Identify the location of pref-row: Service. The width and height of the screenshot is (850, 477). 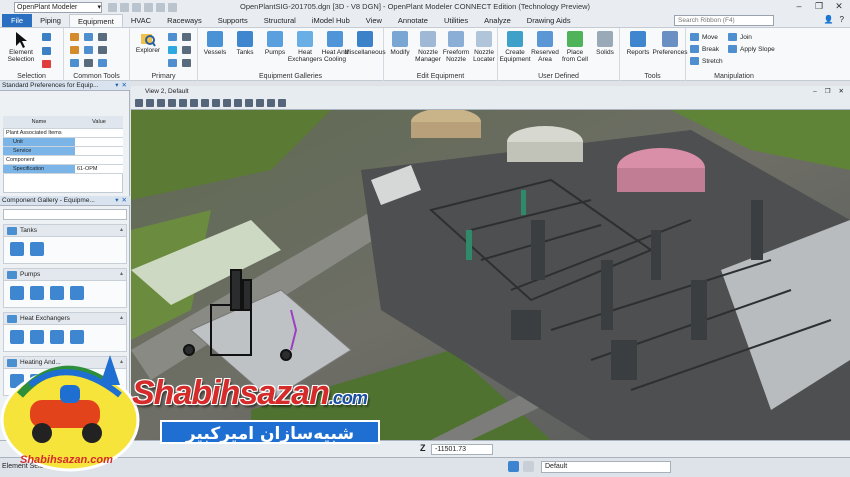
(63, 151).